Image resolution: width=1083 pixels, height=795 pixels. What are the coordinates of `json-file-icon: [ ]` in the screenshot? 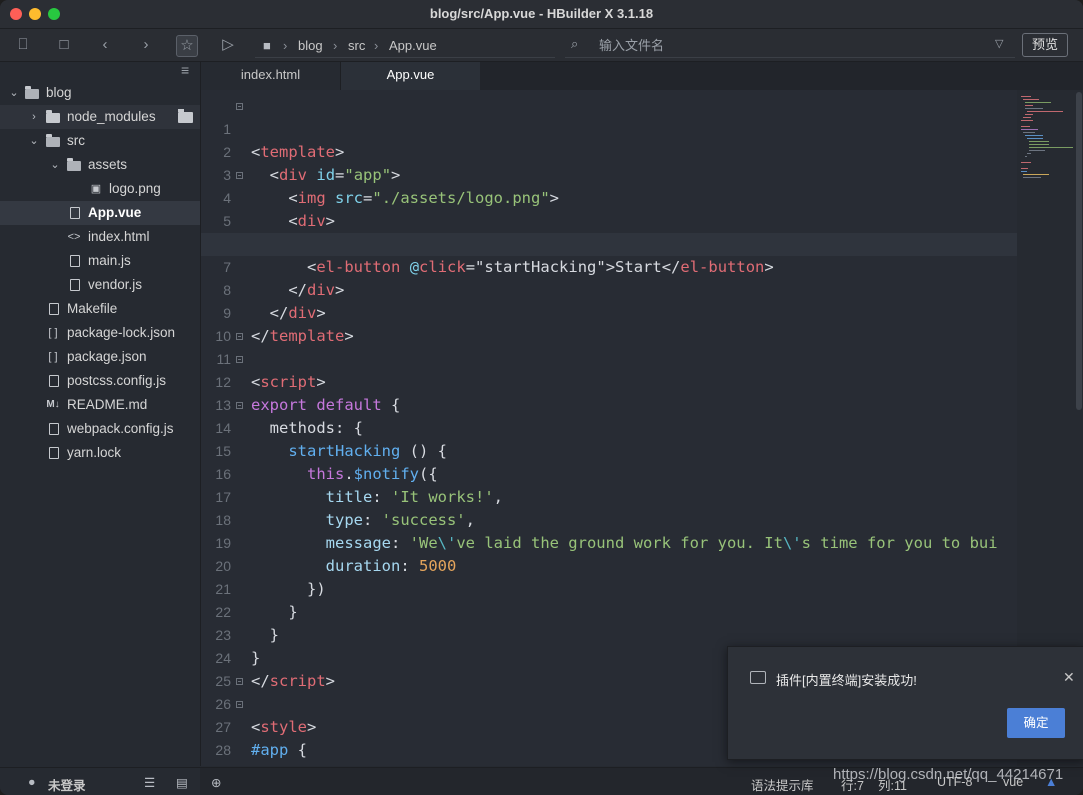 It's located at (53, 357).